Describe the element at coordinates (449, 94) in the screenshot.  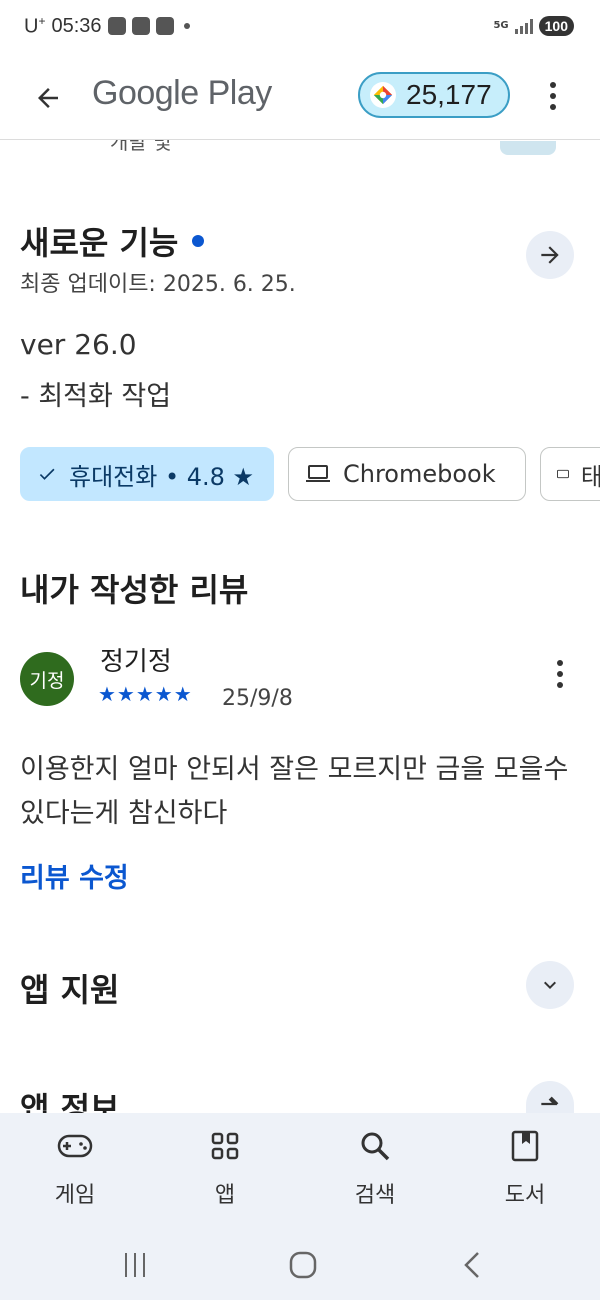
I see `points-value: 25,177` at that location.